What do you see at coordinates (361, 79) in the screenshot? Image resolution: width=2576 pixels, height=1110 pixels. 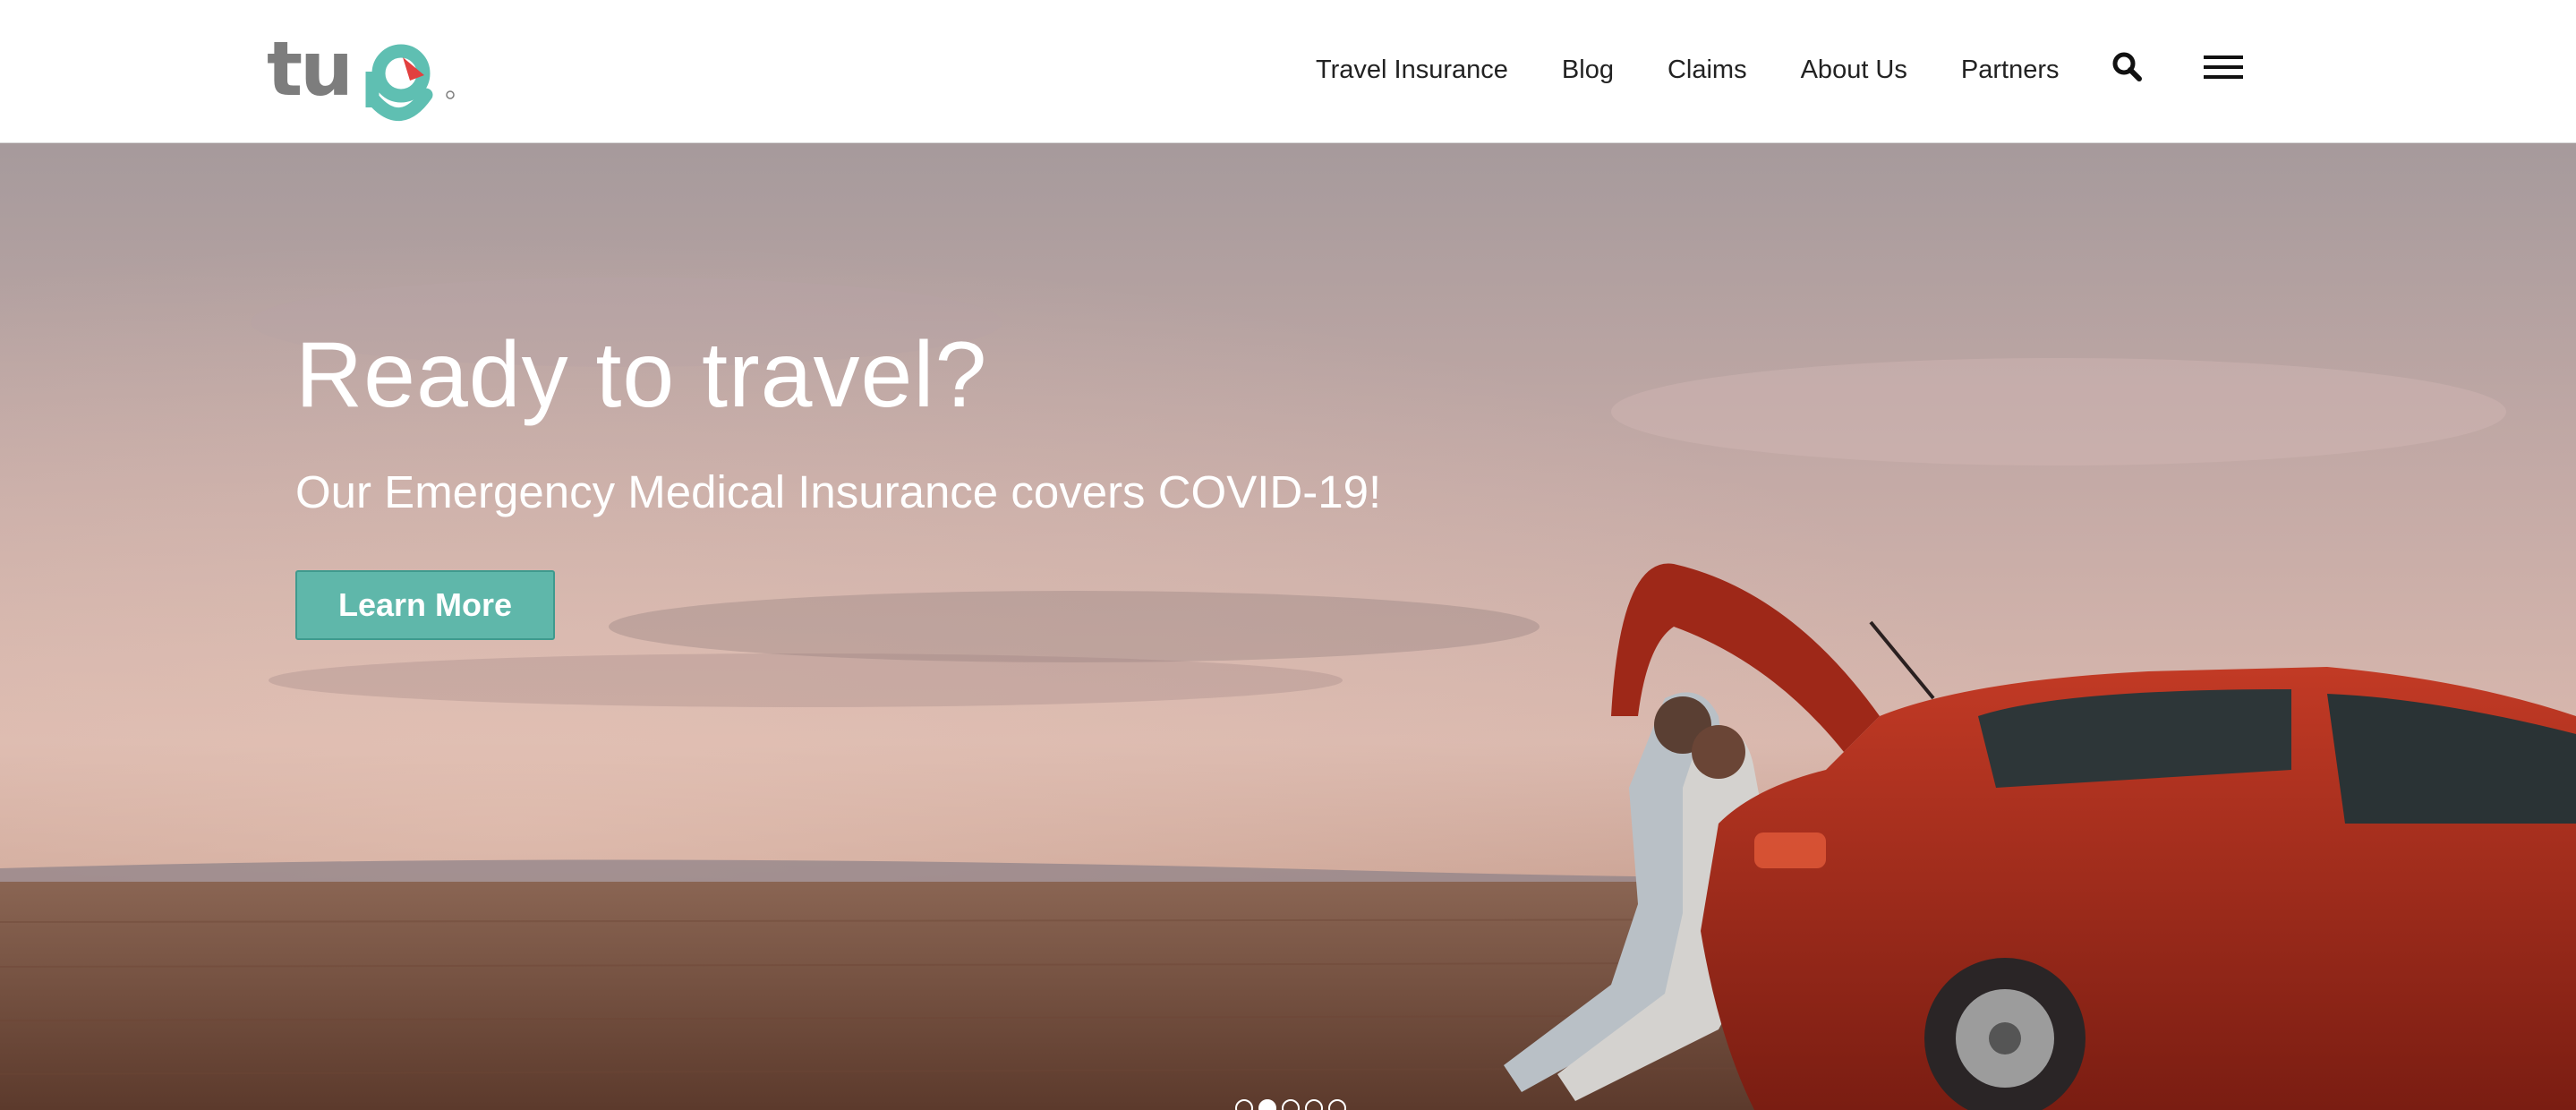 I see `tugo-logo: tu` at bounding box center [361, 79].